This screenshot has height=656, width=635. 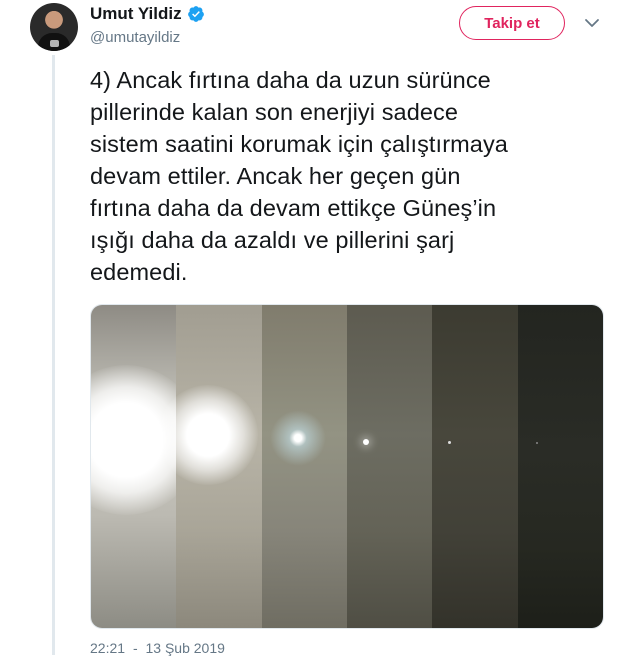 I want to click on author-display-name: Umut Yildiz, so click(x=136, y=14).